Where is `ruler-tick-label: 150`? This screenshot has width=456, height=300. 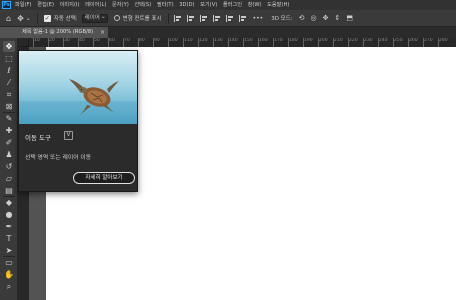 ruler-tick-label: 150 is located at coordinates (248, 40).